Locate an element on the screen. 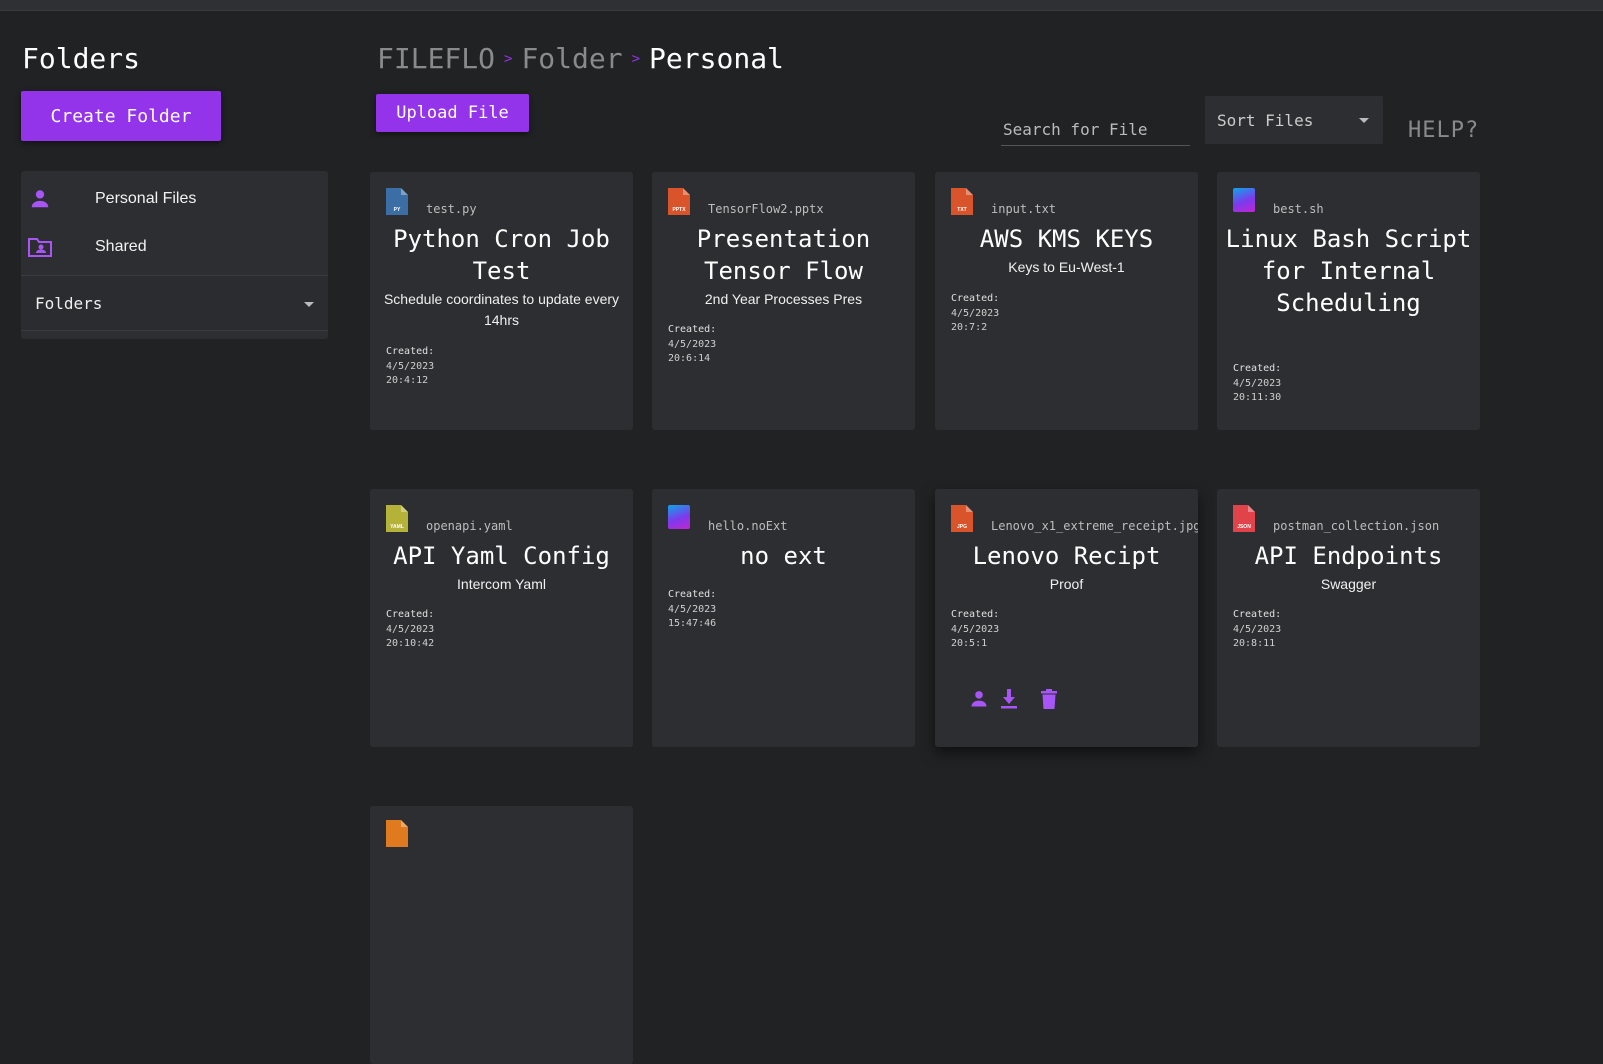 The width and height of the screenshot is (1603, 1064). sidebar-item-label: Personal Files is located at coordinates (146, 198).